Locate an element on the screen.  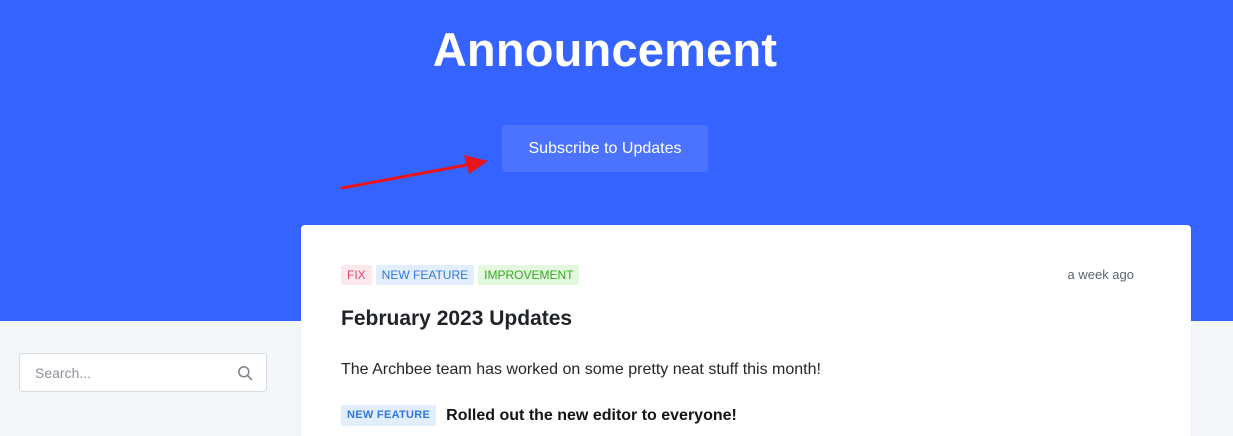
tag-fix: FIX is located at coordinates (356, 275).